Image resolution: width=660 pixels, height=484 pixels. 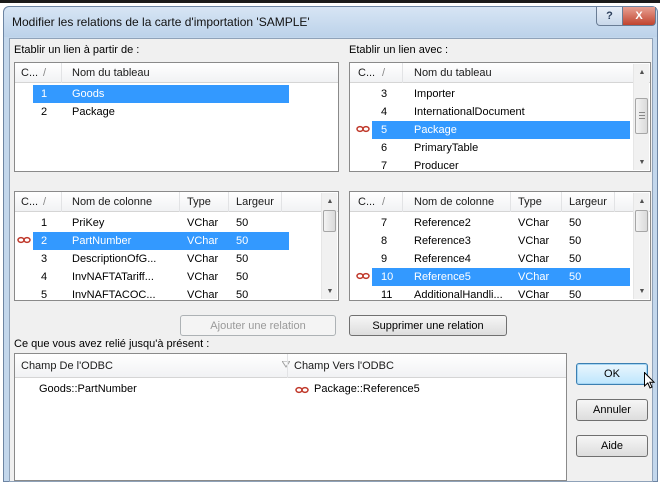 I want to click on list-item: 4 InternationalDocument, so click(x=501, y=112).